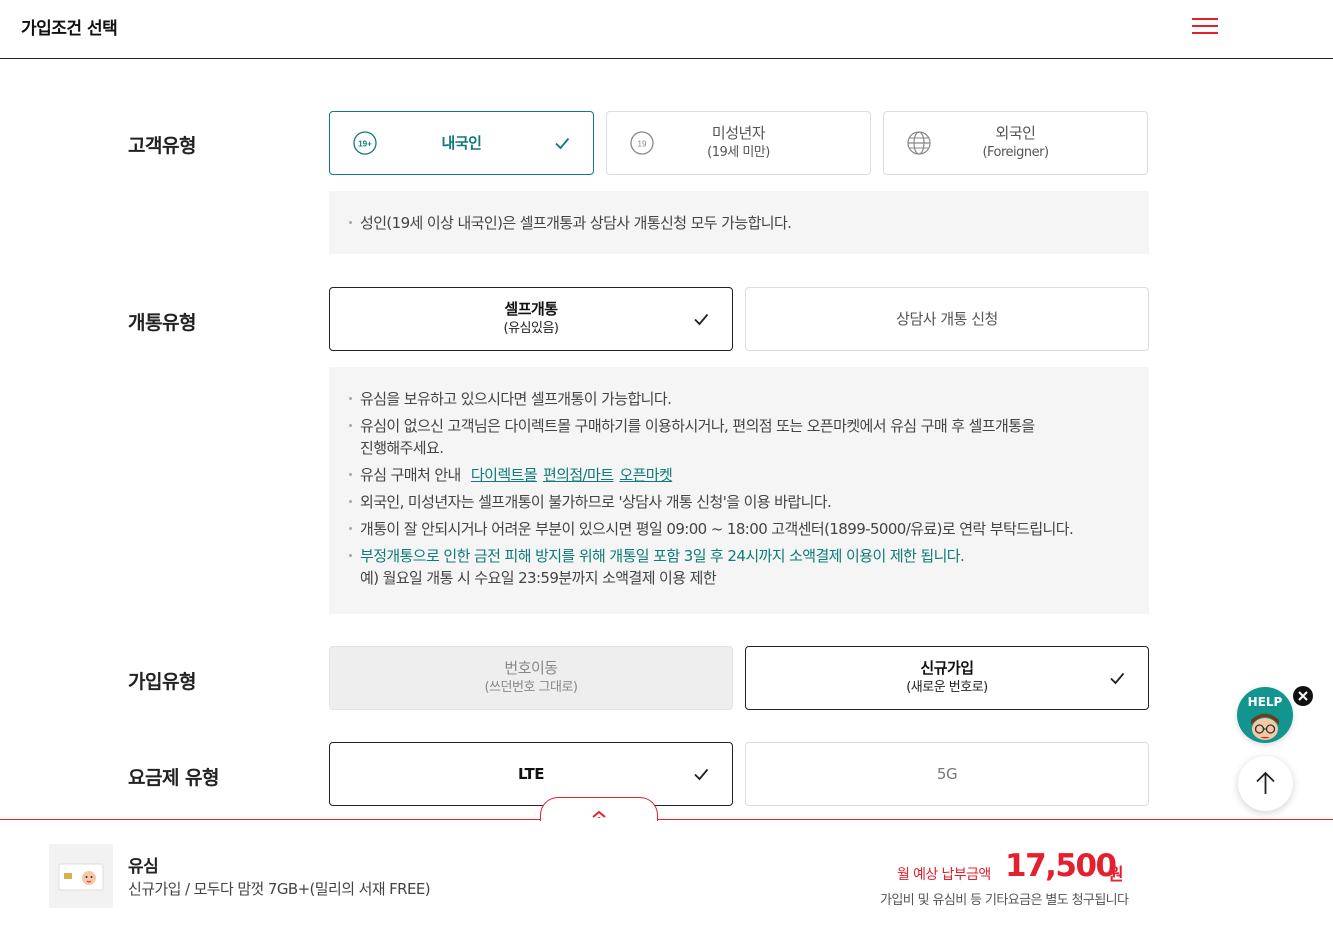 The width and height of the screenshot is (1333, 931). Describe the element at coordinates (531, 668) in the screenshot. I see `option-number-port-label: 번호이동` at that location.